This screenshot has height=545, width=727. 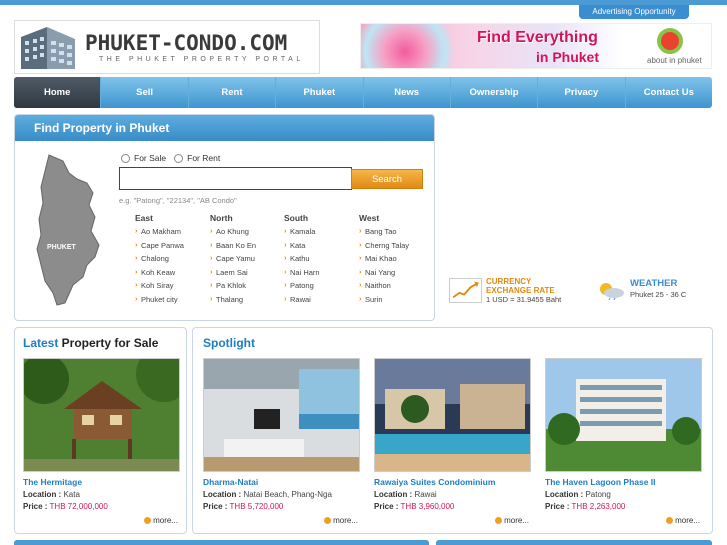 What do you see at coordinates (267, 494) in the screenshot?
I see `property-location: Location : Natai Beach, Phang-Nga` at bounding box center [267, 494].